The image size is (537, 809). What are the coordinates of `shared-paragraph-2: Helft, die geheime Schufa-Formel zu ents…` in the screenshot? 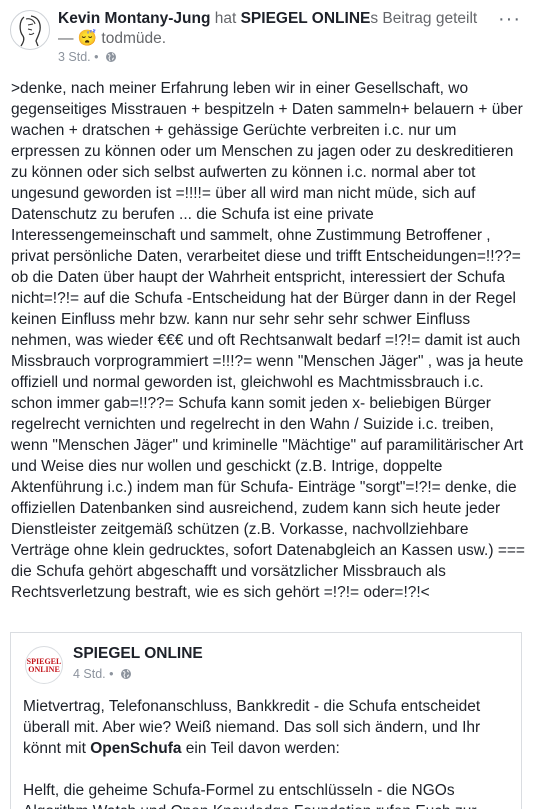 It's located at (250, 795).